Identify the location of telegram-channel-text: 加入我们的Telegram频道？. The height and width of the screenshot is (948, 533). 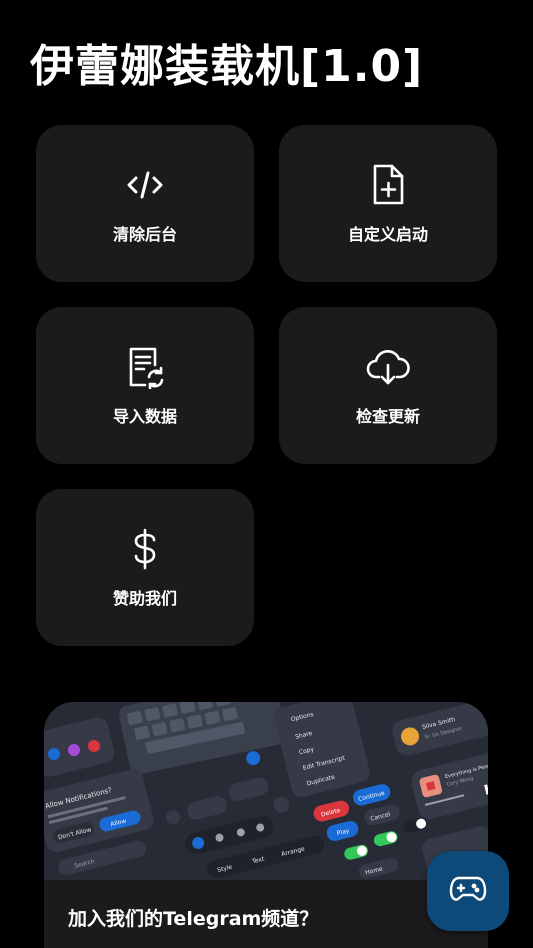
(193, 917).